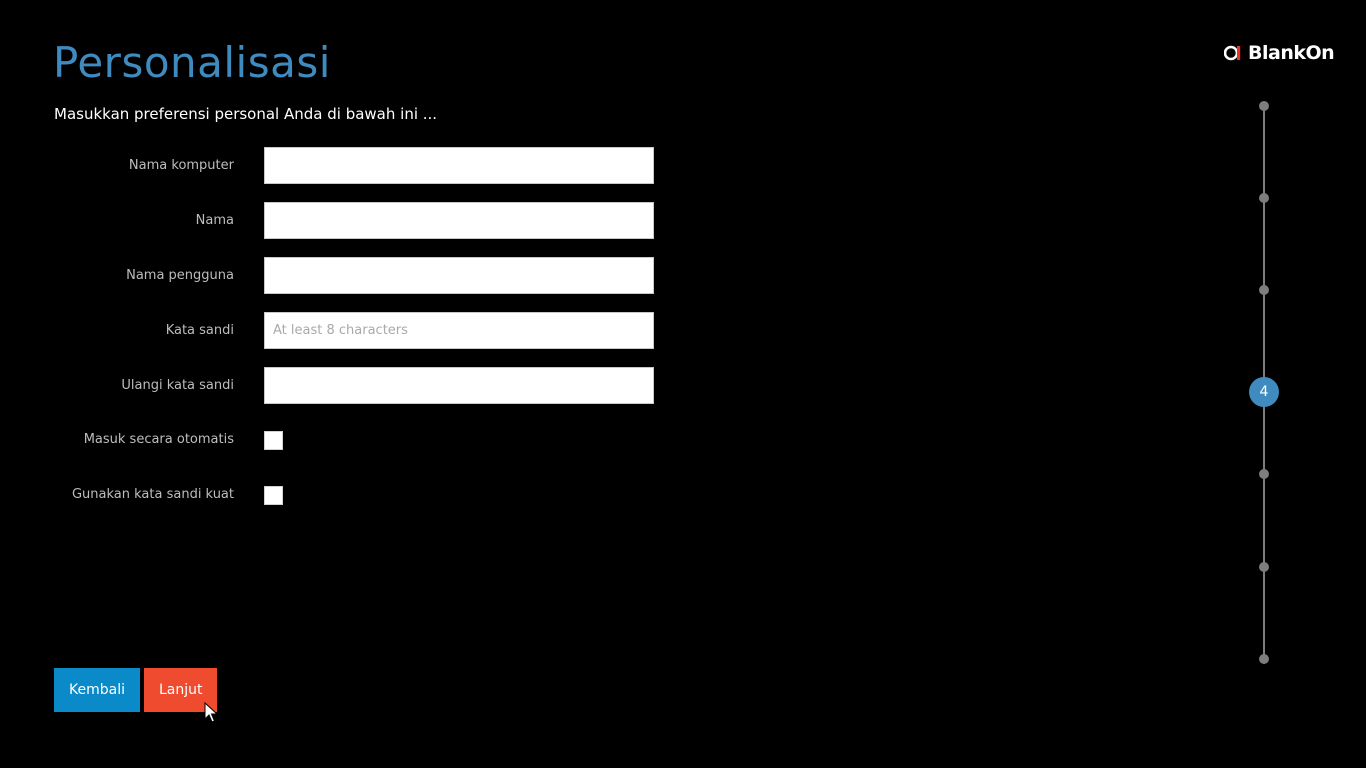  I want to click on step-current: 4, so click(1264, 392).